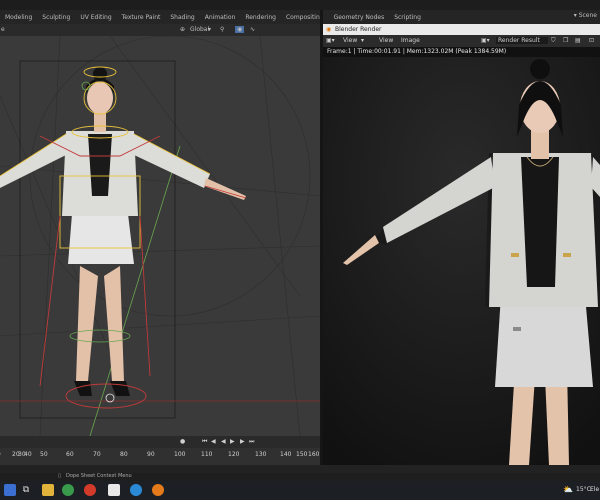 This screenshot has height=500, width=600. Describe the element at coordinates (56, 17) in the screenshot. I see `tab-sculpting: Sculpting` at that location.